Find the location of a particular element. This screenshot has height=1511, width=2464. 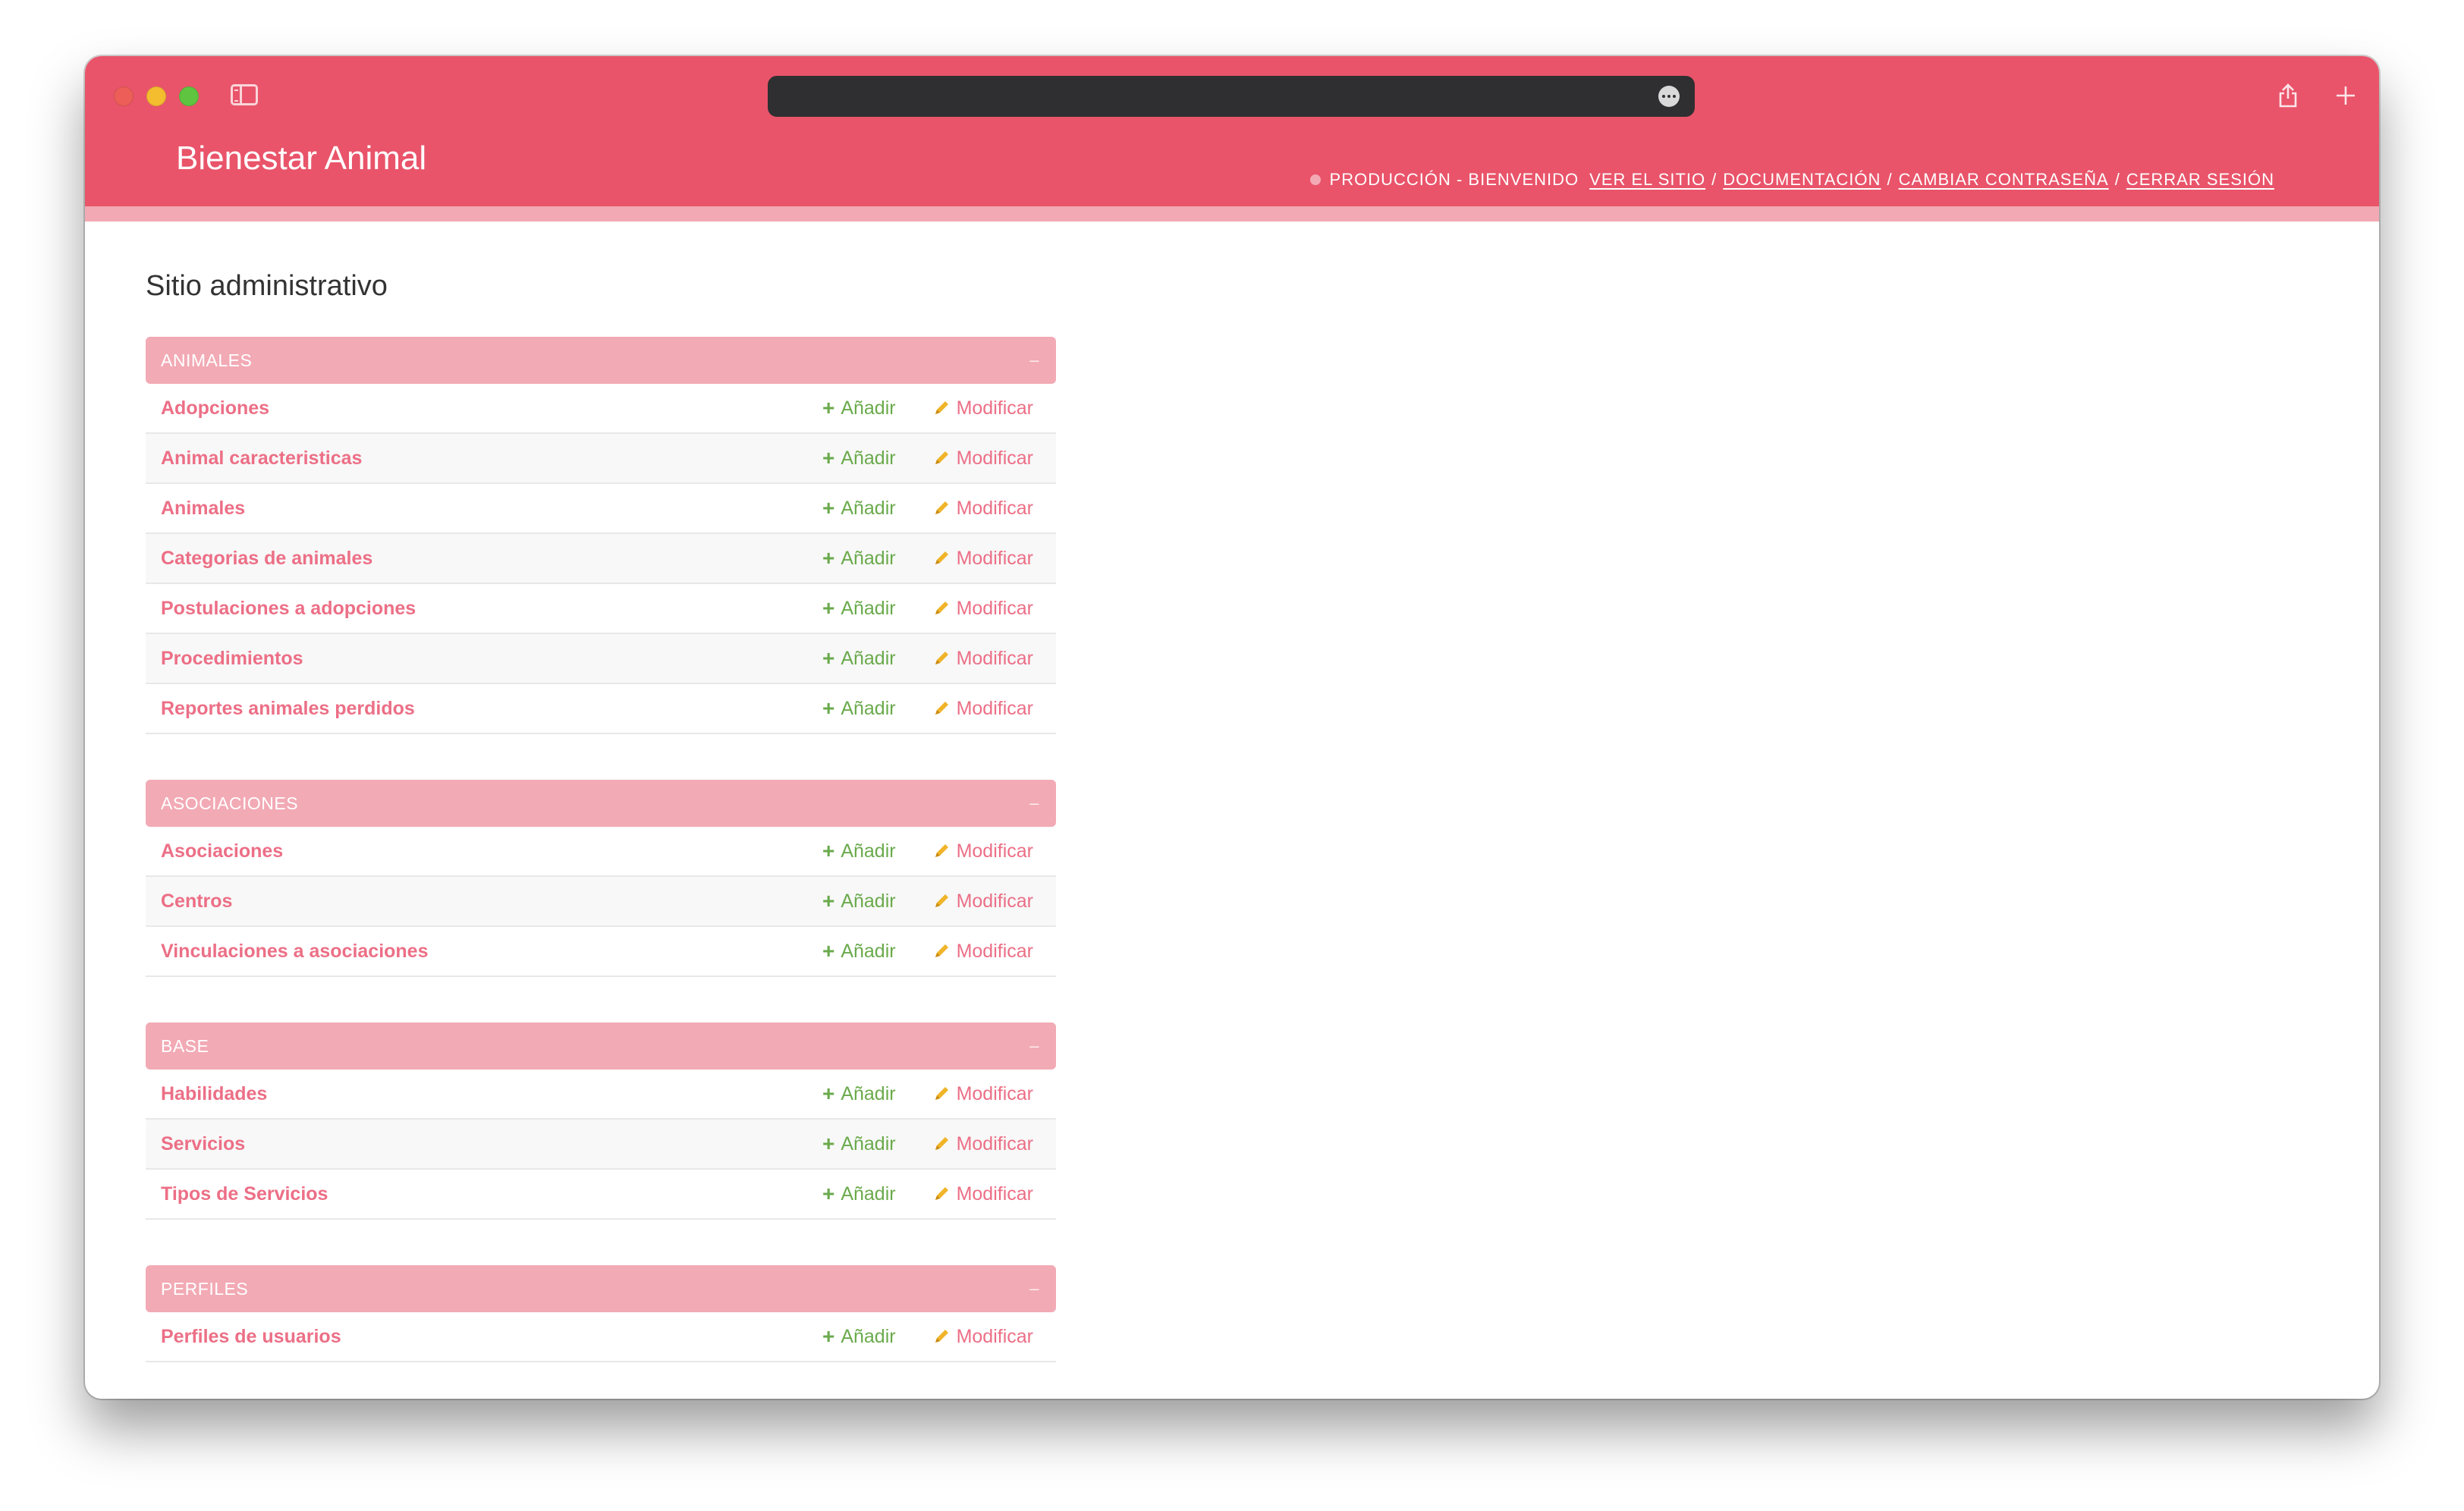

module-caption: BASE – is located at coordinates (601, 1046).